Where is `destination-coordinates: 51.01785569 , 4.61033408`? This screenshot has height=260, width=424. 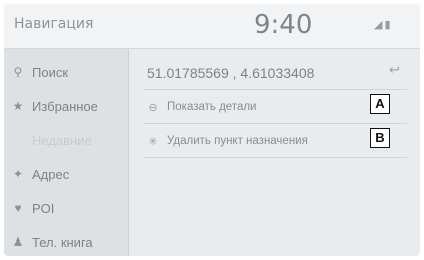
destination-coordinates: 51.01785569 , 4.61033408 is located at coordinates (231, 73).